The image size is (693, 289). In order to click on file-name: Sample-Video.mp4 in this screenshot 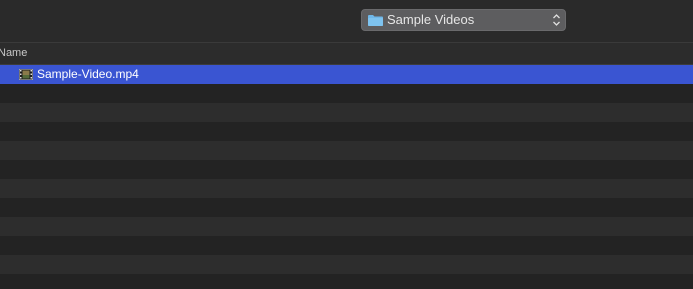, I will do `click(88, 74)`.